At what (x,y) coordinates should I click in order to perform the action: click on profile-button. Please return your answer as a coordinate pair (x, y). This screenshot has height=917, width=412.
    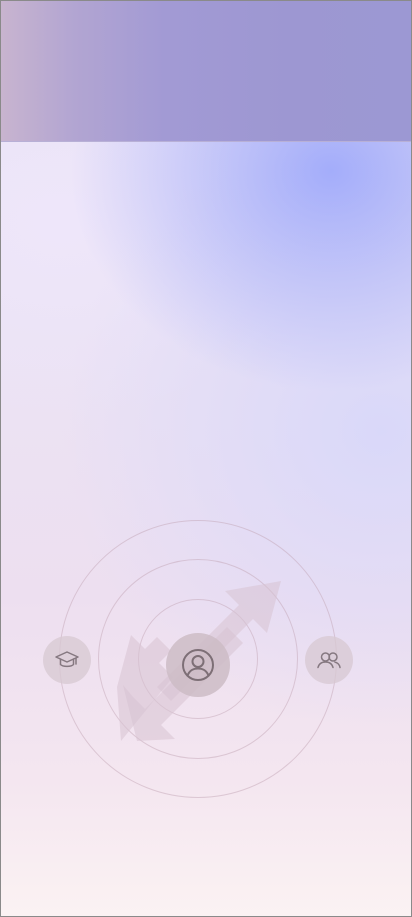
    Looking at the image, I should click on (198, 665).